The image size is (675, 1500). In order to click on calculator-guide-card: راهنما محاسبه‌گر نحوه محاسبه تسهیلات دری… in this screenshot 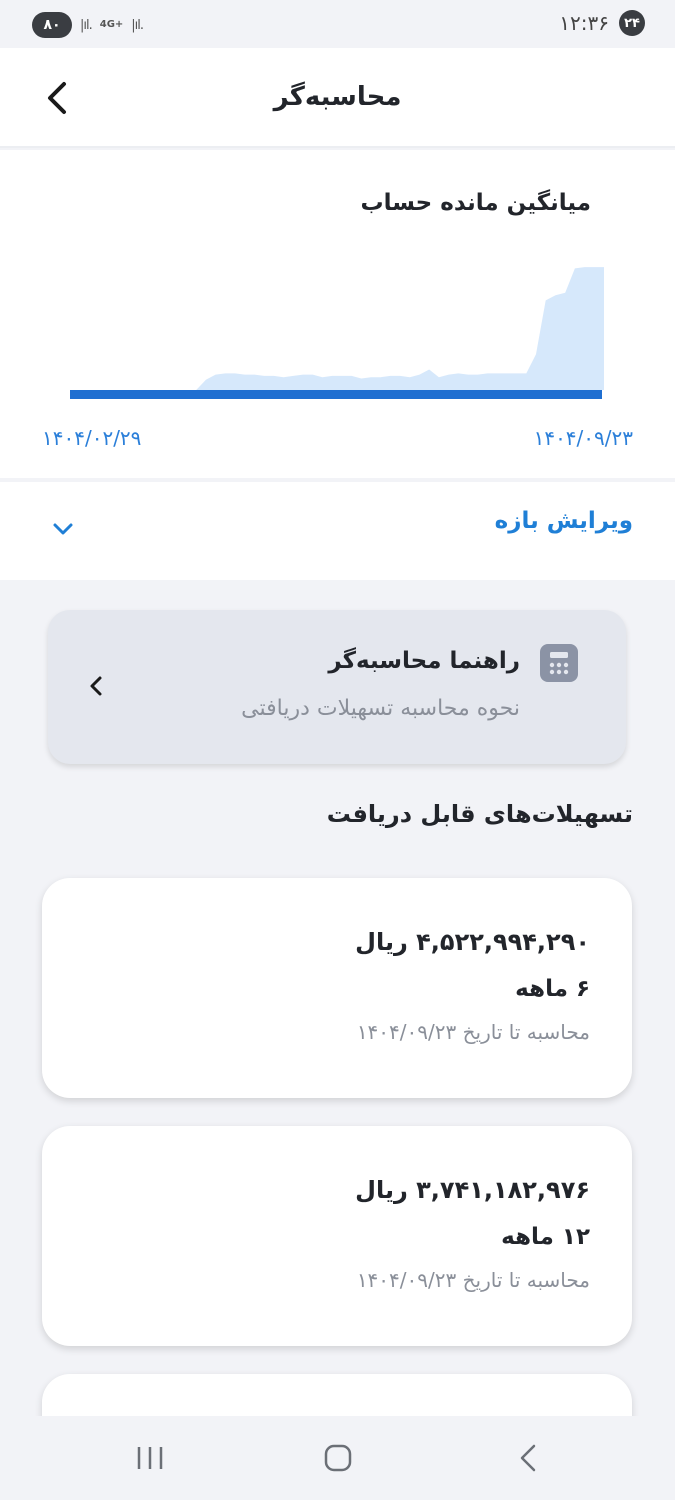, I will do `click(337, 687)`.